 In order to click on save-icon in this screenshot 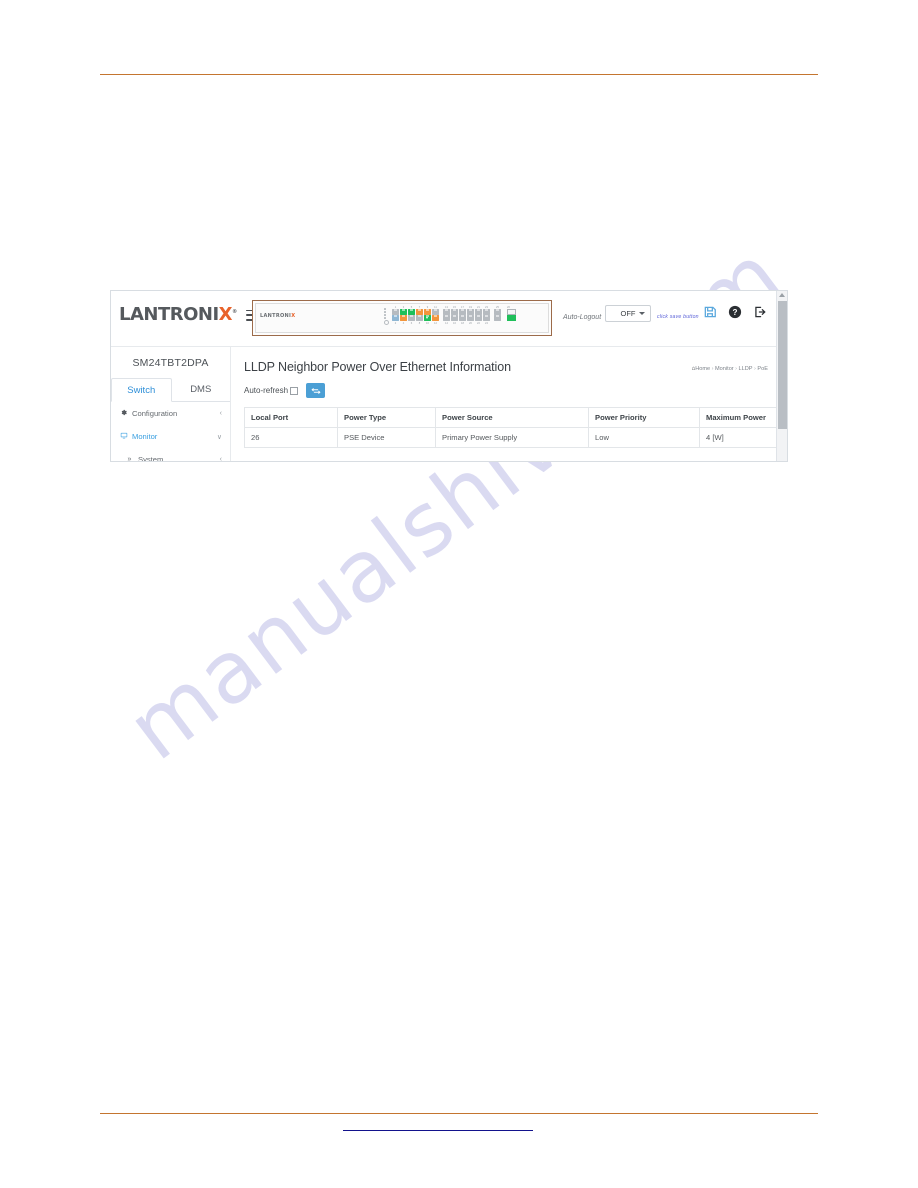, I will do `click(710, 313)`.